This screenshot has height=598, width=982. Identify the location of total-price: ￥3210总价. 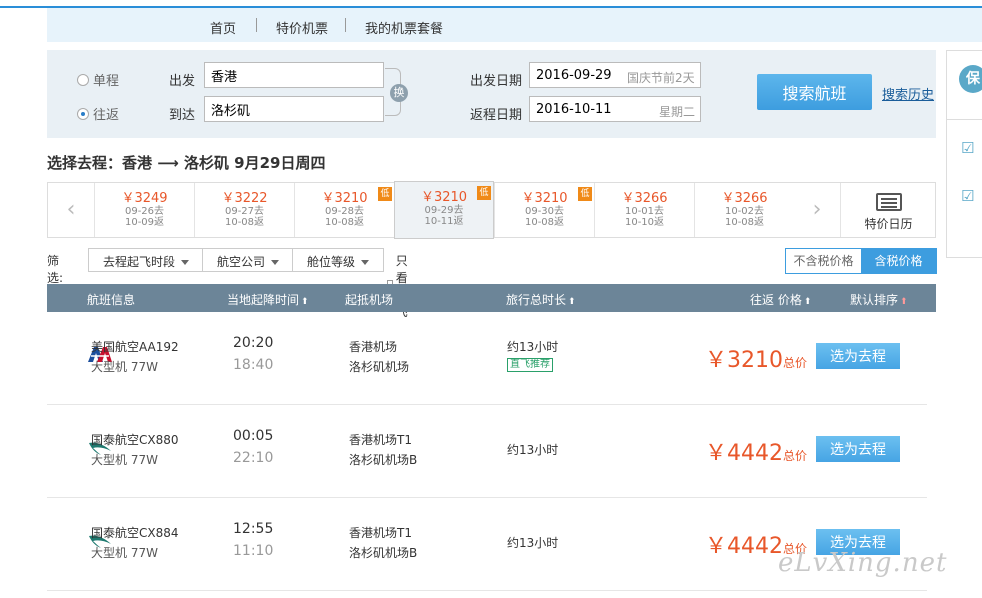
(756, 358).